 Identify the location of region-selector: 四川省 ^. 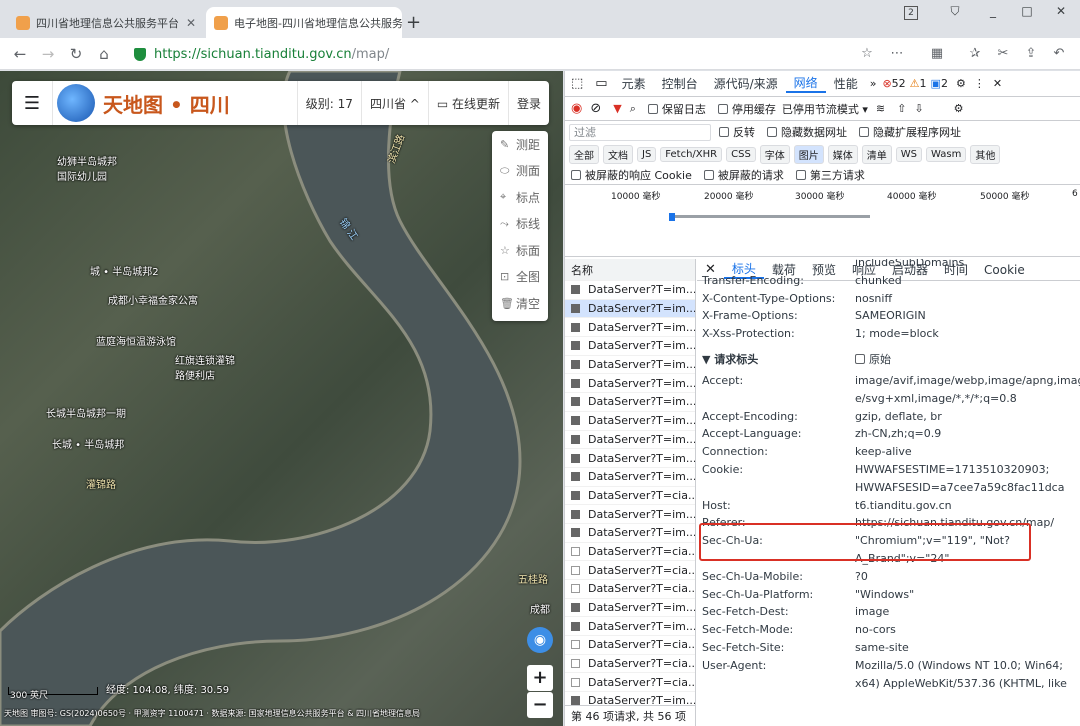
(395, 103).